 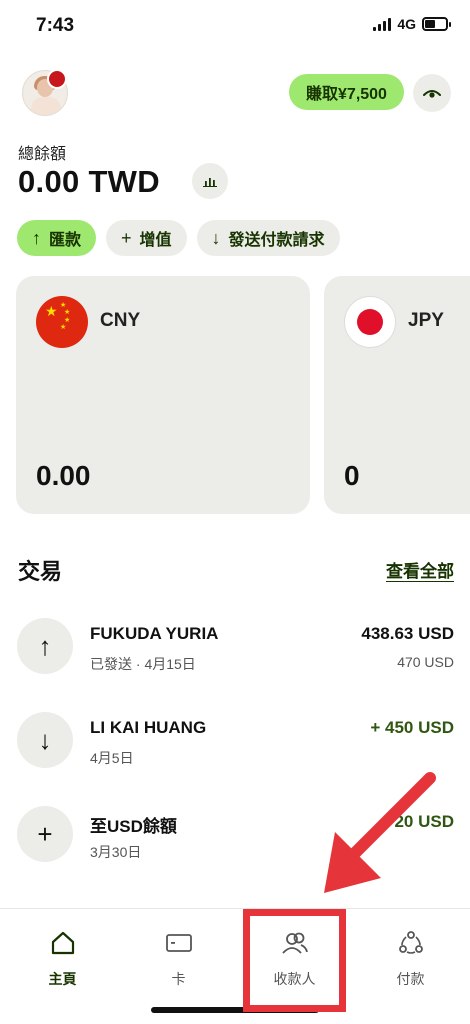 What do you see at coordinates (63, 943) in the screenshot?
I see `home-icon` at bounding box center [63, 943].